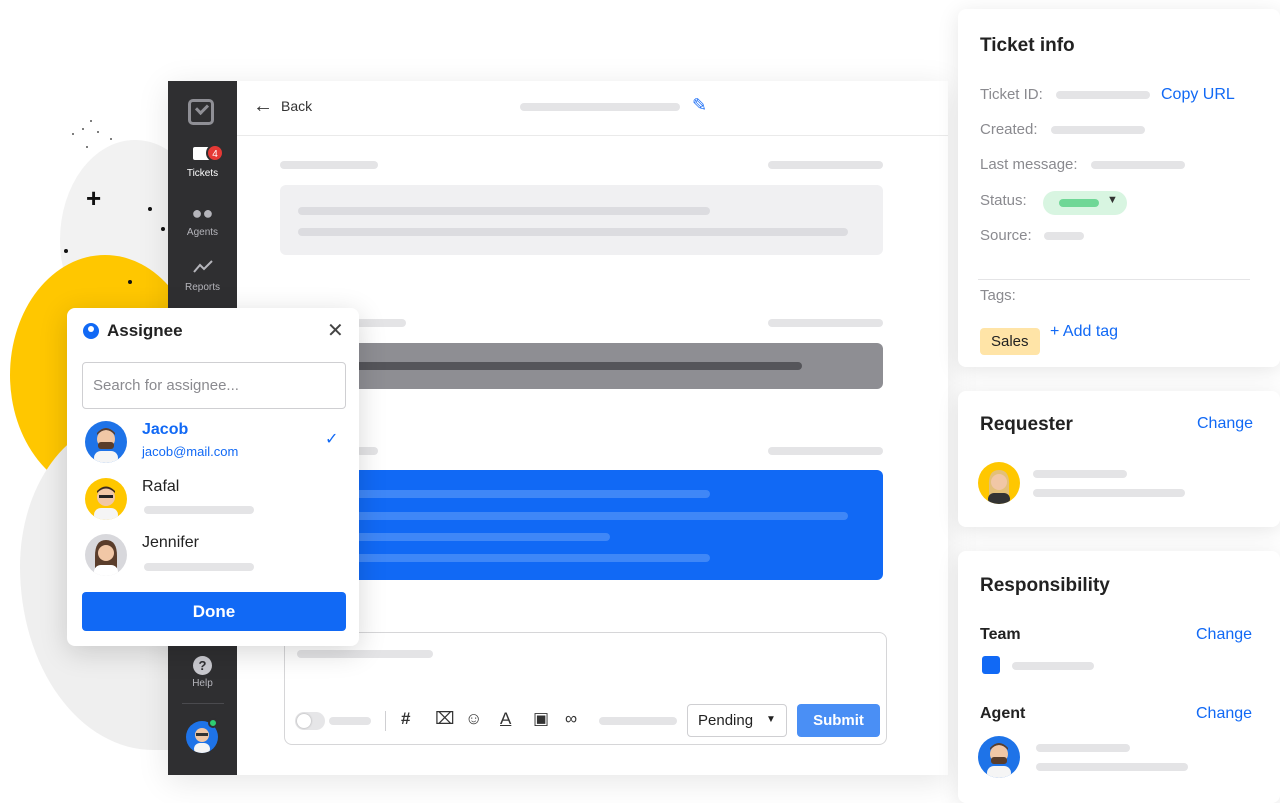 This screenshot has width=1280, height=803. What do you see at coordinates (1114, 279) in the screenshot?
I see `panel-divider` at bounding box center [1114, 279].